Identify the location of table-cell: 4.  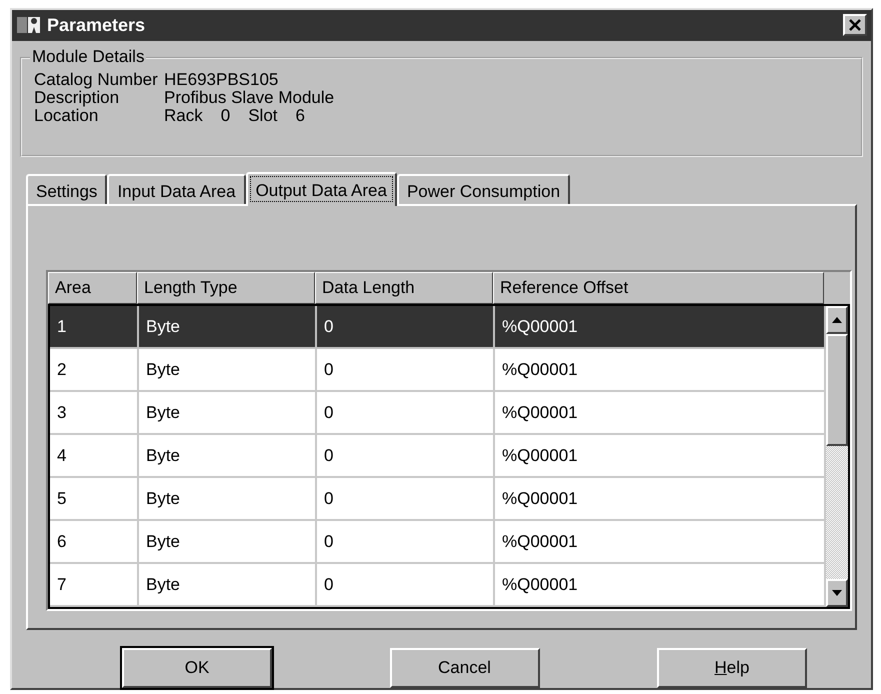
(94, 456).